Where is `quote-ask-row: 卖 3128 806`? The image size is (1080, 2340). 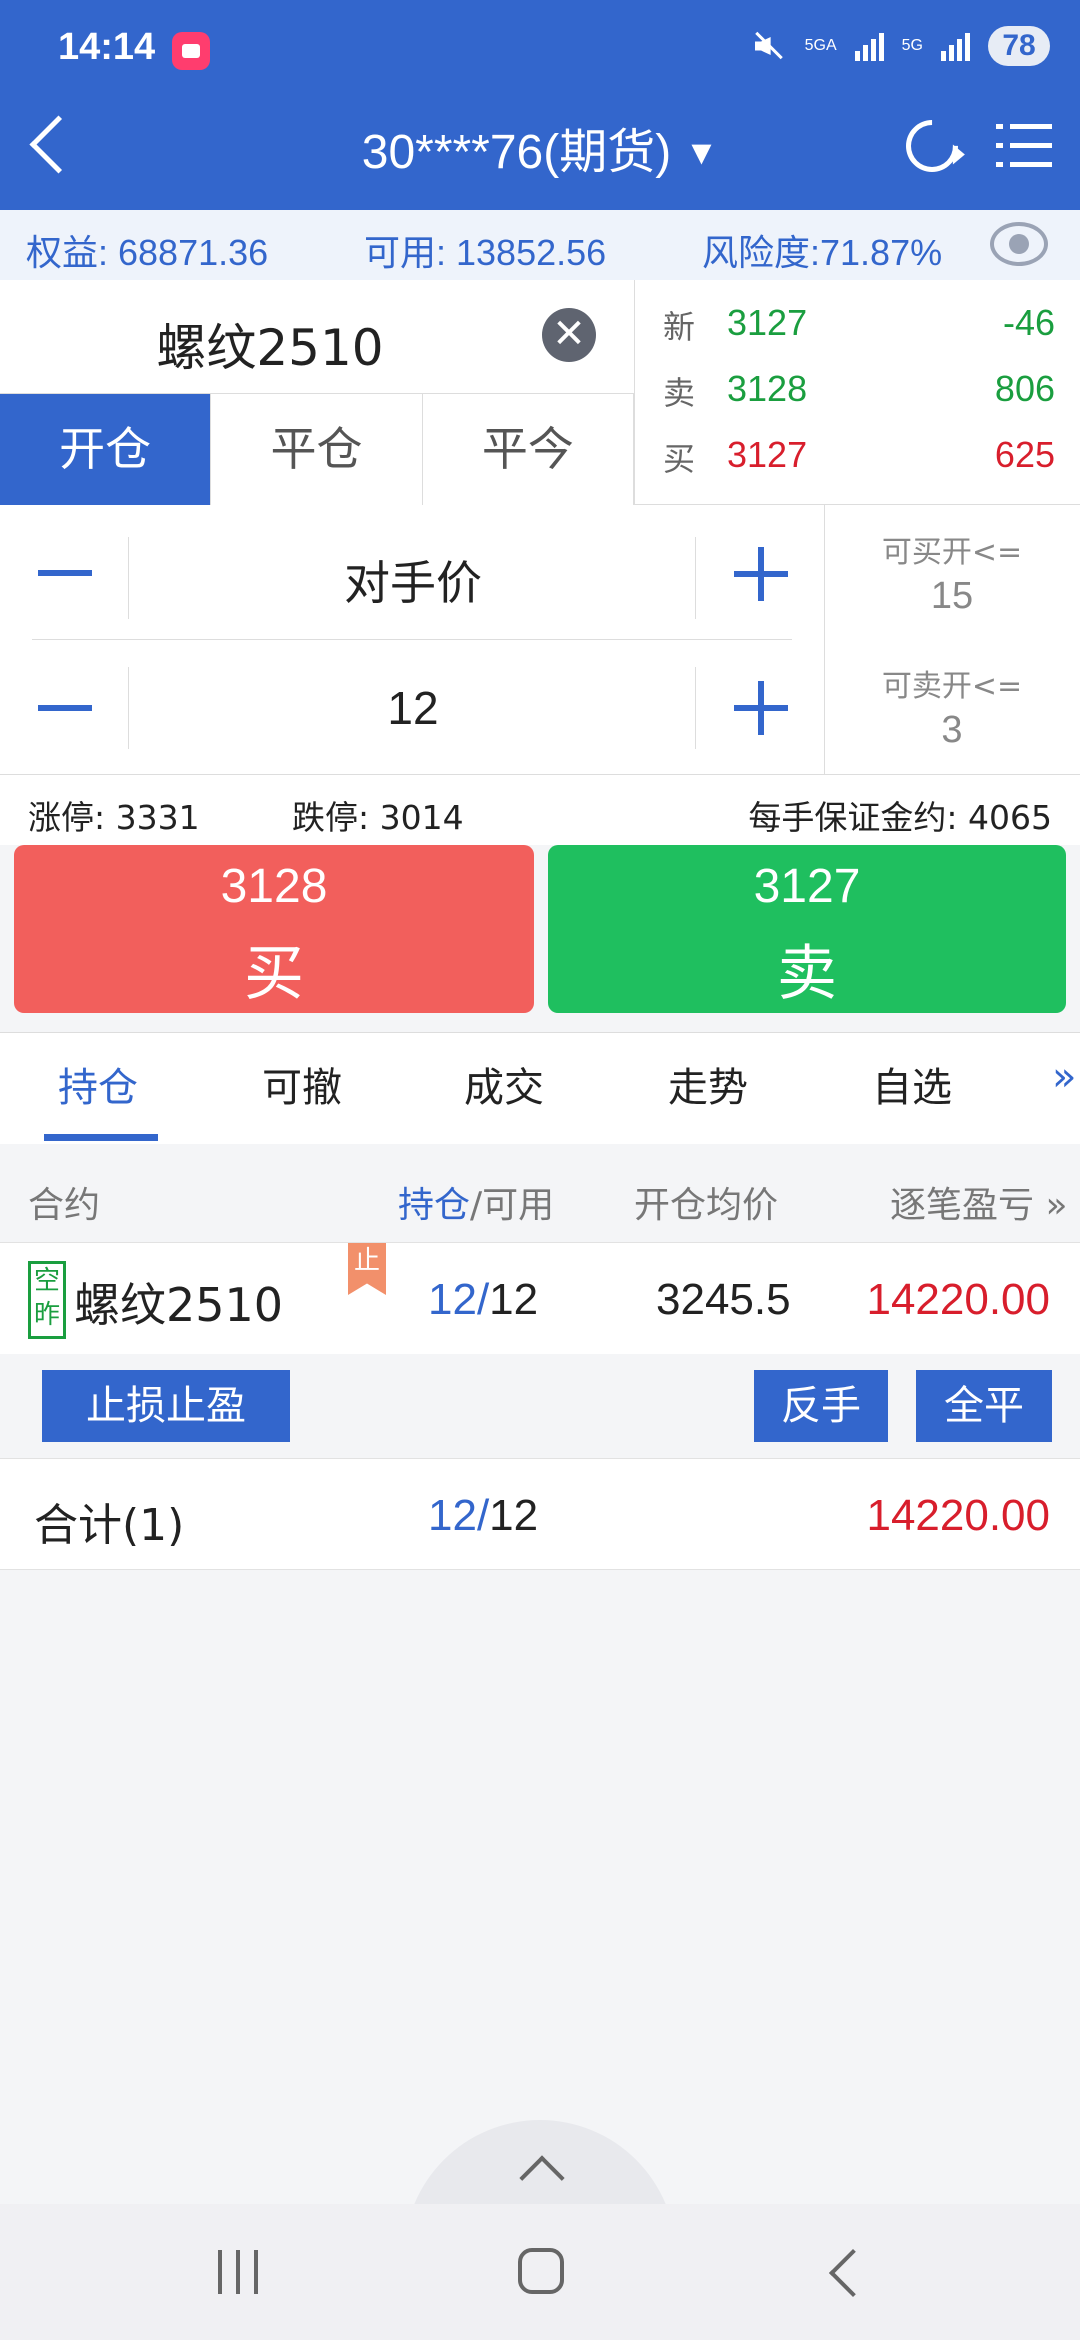 quote-ask-row: 卖 3128 806 is located at coordinates (857, 401).